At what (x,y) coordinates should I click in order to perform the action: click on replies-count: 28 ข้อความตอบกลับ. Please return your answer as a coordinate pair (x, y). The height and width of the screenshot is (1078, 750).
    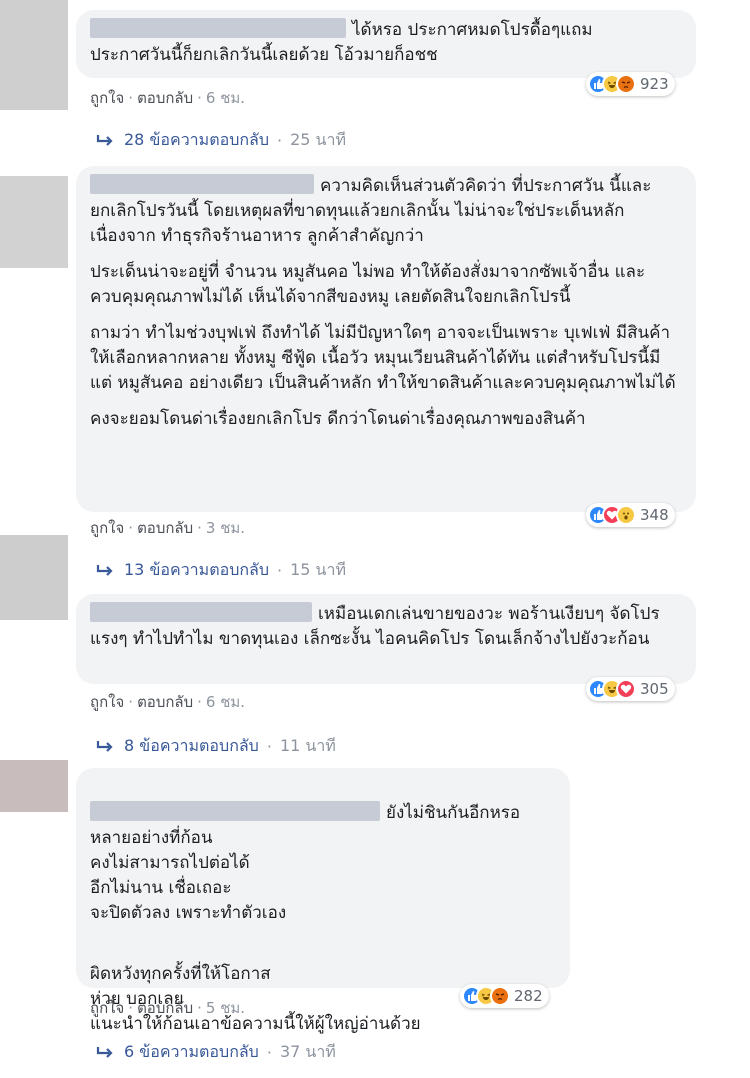
    Looking at the image, I should click on (197, 139).